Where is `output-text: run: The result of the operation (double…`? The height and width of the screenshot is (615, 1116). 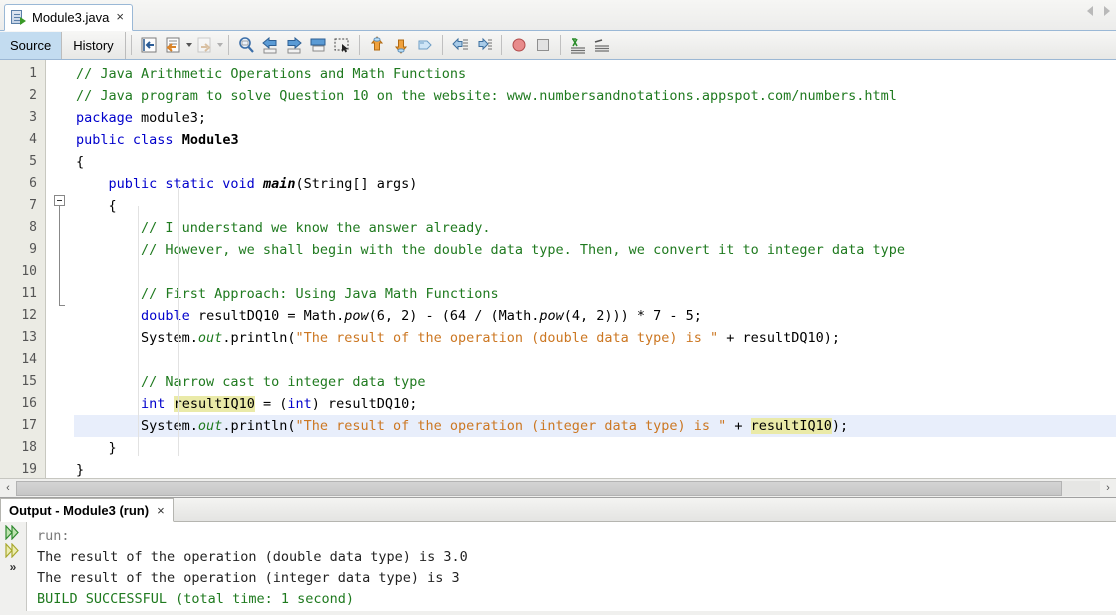 output-text: run: The result of the operation (double… is located at coordinates (571, 566).